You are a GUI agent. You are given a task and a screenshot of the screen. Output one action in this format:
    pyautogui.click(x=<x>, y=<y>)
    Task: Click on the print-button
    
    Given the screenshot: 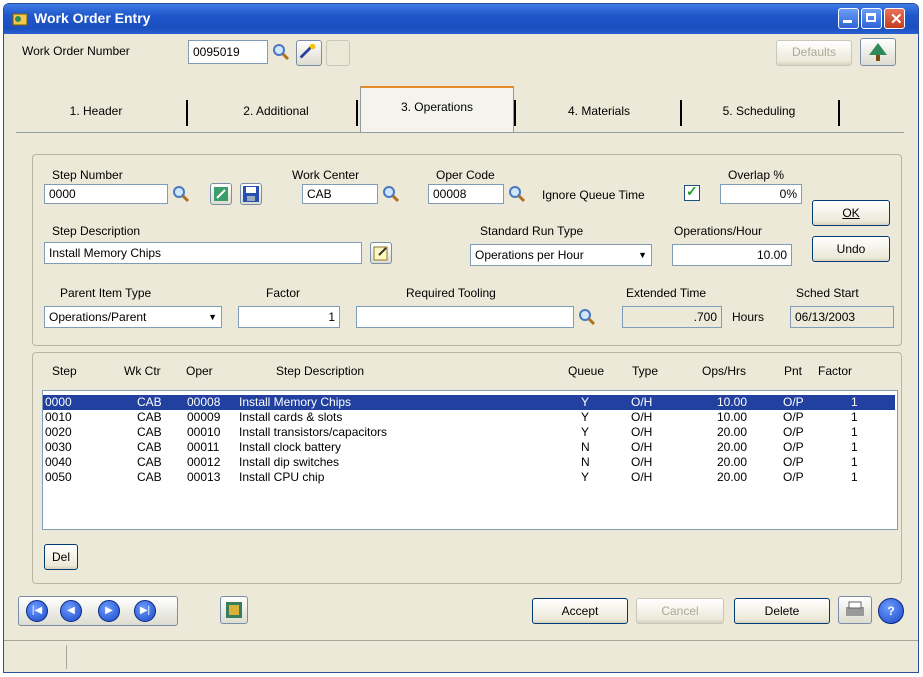 What is the action you would take?
    pyautogui.click(x=855, y=610)
    